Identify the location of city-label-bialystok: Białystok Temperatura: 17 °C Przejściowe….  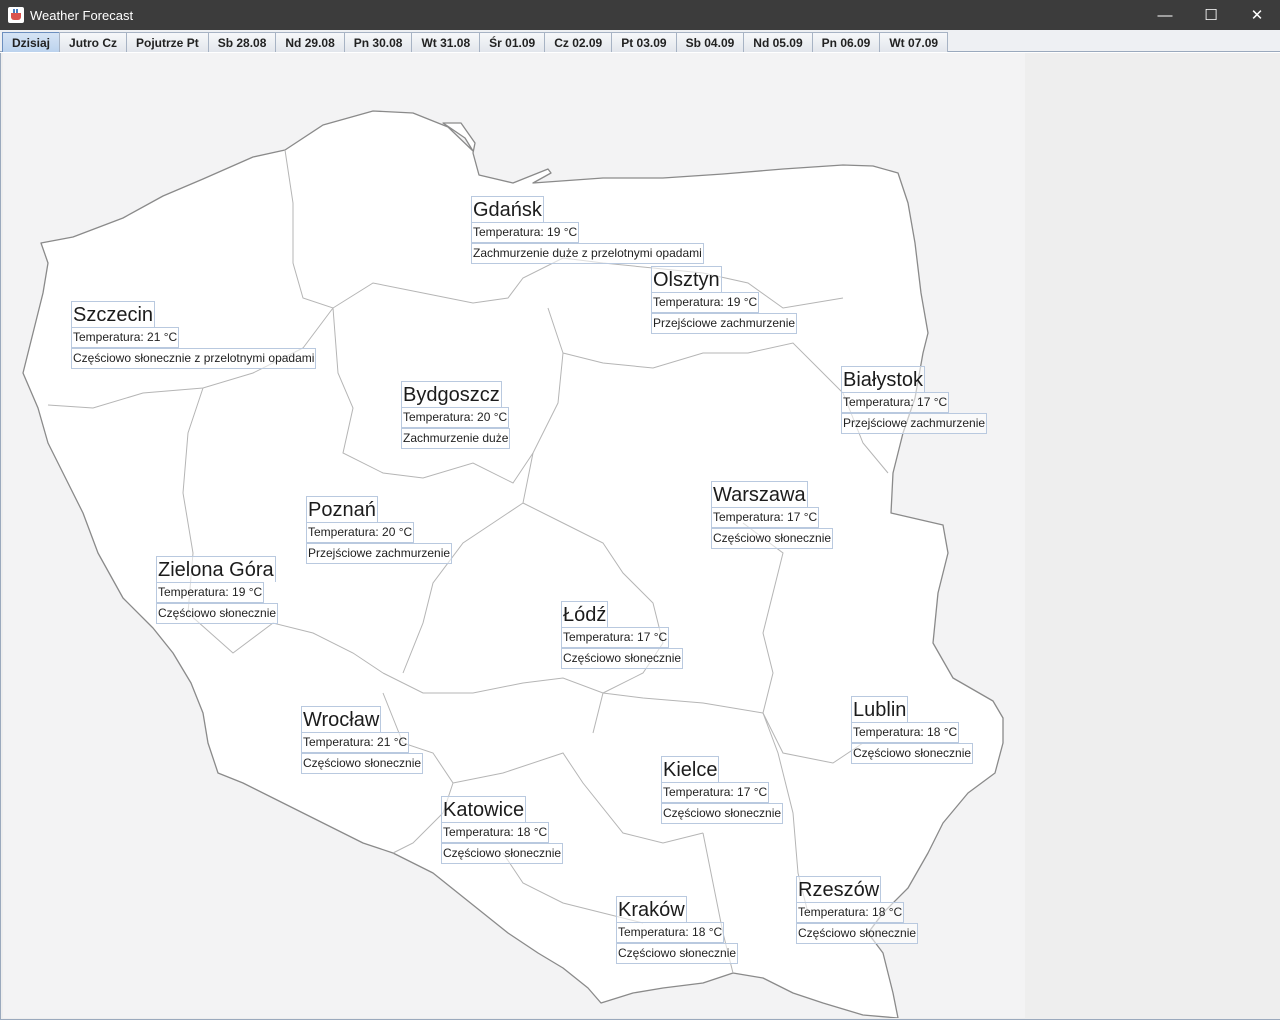
(914, 400).